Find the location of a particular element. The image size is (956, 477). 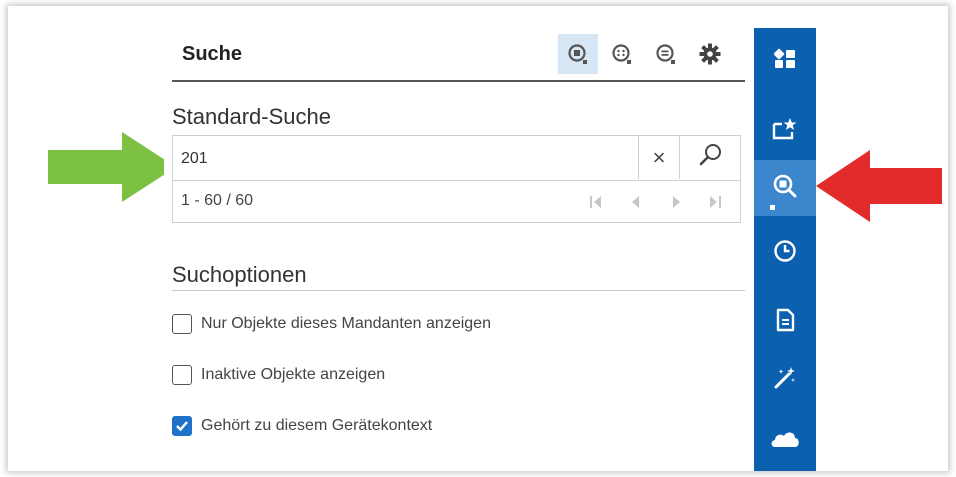

sidebar-item-history is located at coordinates (785, 253).